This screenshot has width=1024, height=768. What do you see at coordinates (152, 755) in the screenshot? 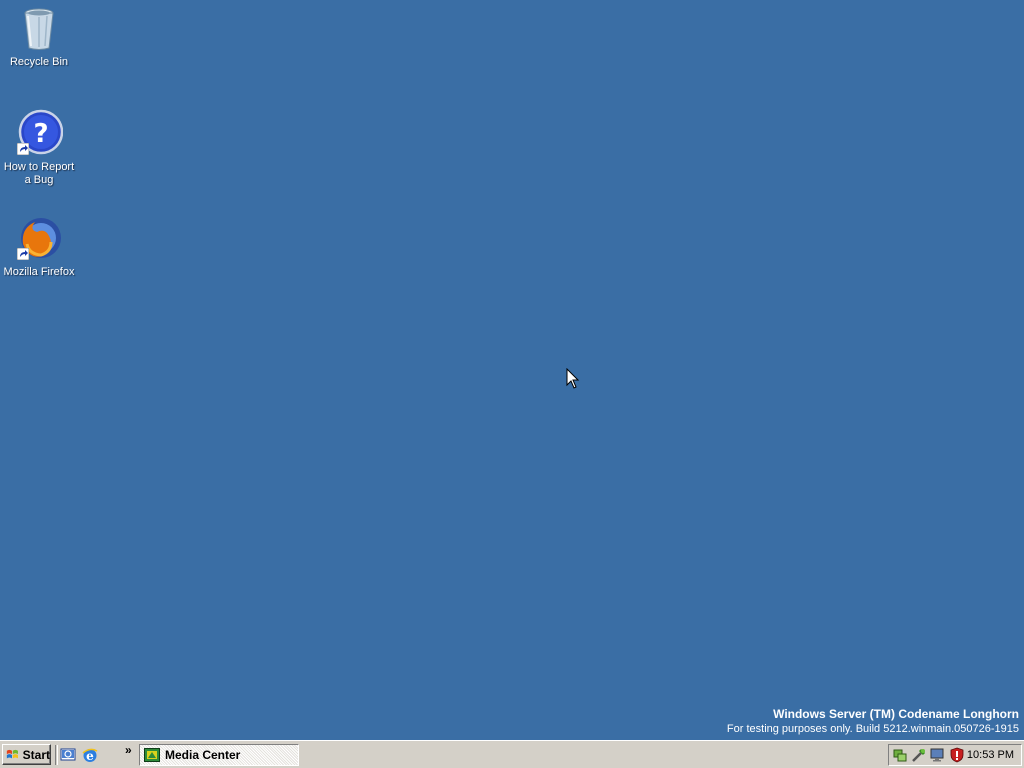
I see `media-center-icon` at bounding box center [152, 755].